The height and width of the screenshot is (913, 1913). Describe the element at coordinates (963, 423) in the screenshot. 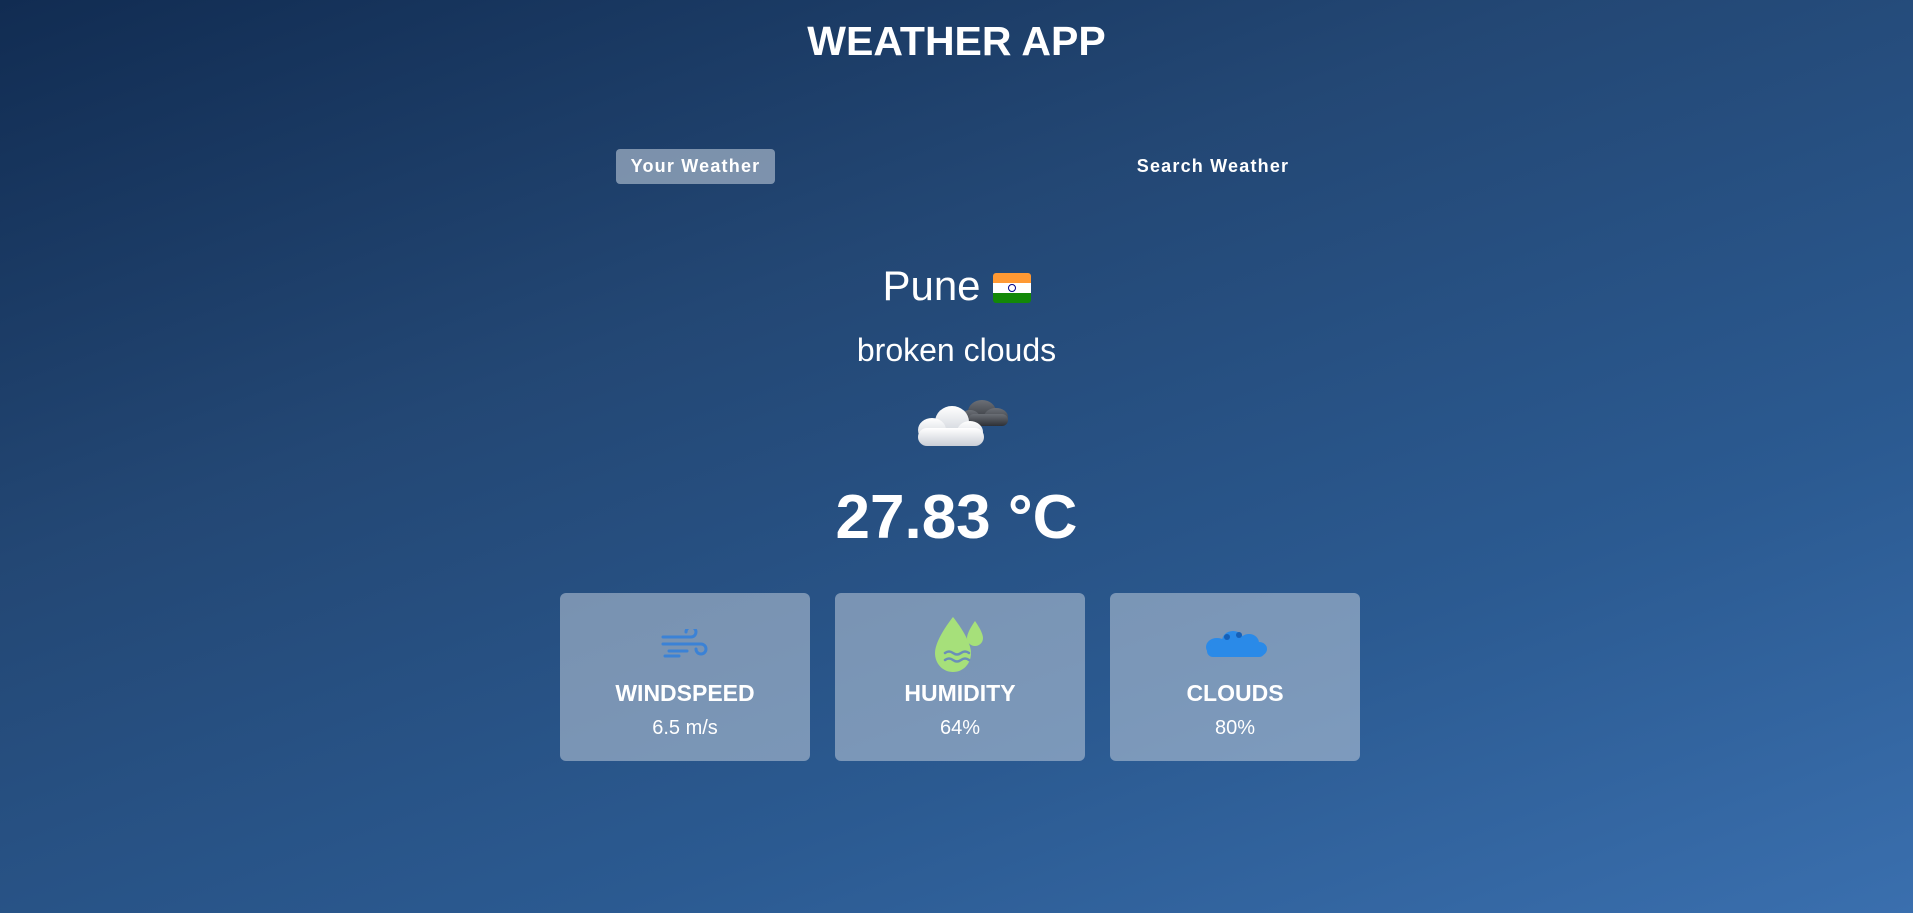

I see `broken-clouds-icon` at that location.